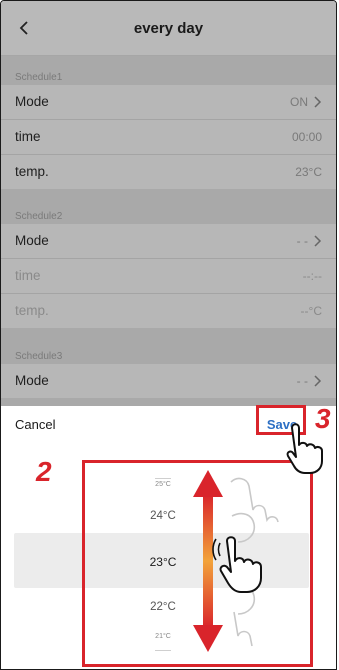 This screenshot has height=670, width=339. I want to click on schedule2-mode-row: Mode - -, so click(168, 241).